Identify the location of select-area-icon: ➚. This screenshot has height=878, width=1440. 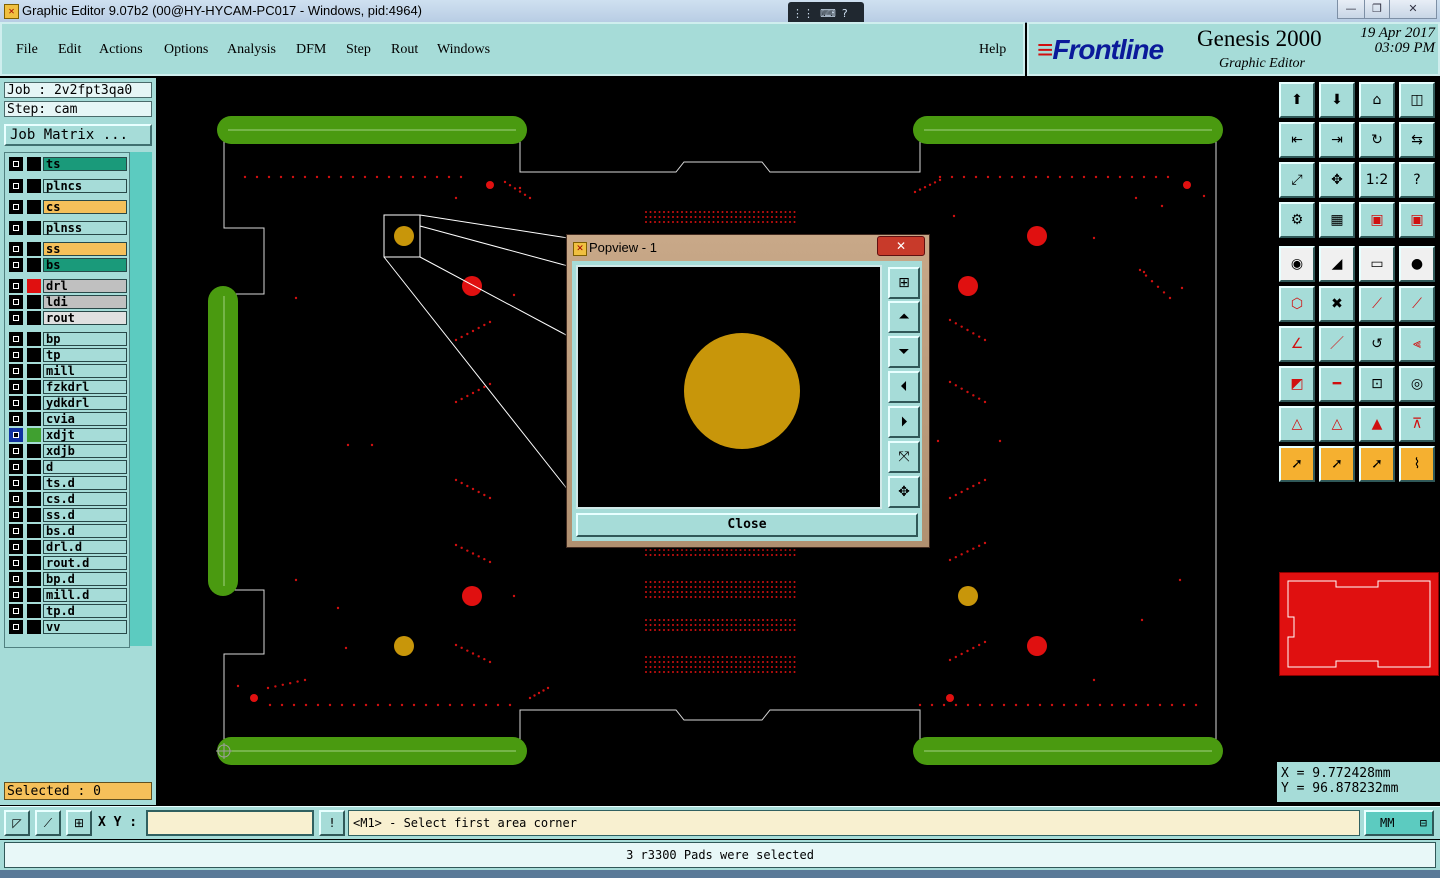
(1377, 464).